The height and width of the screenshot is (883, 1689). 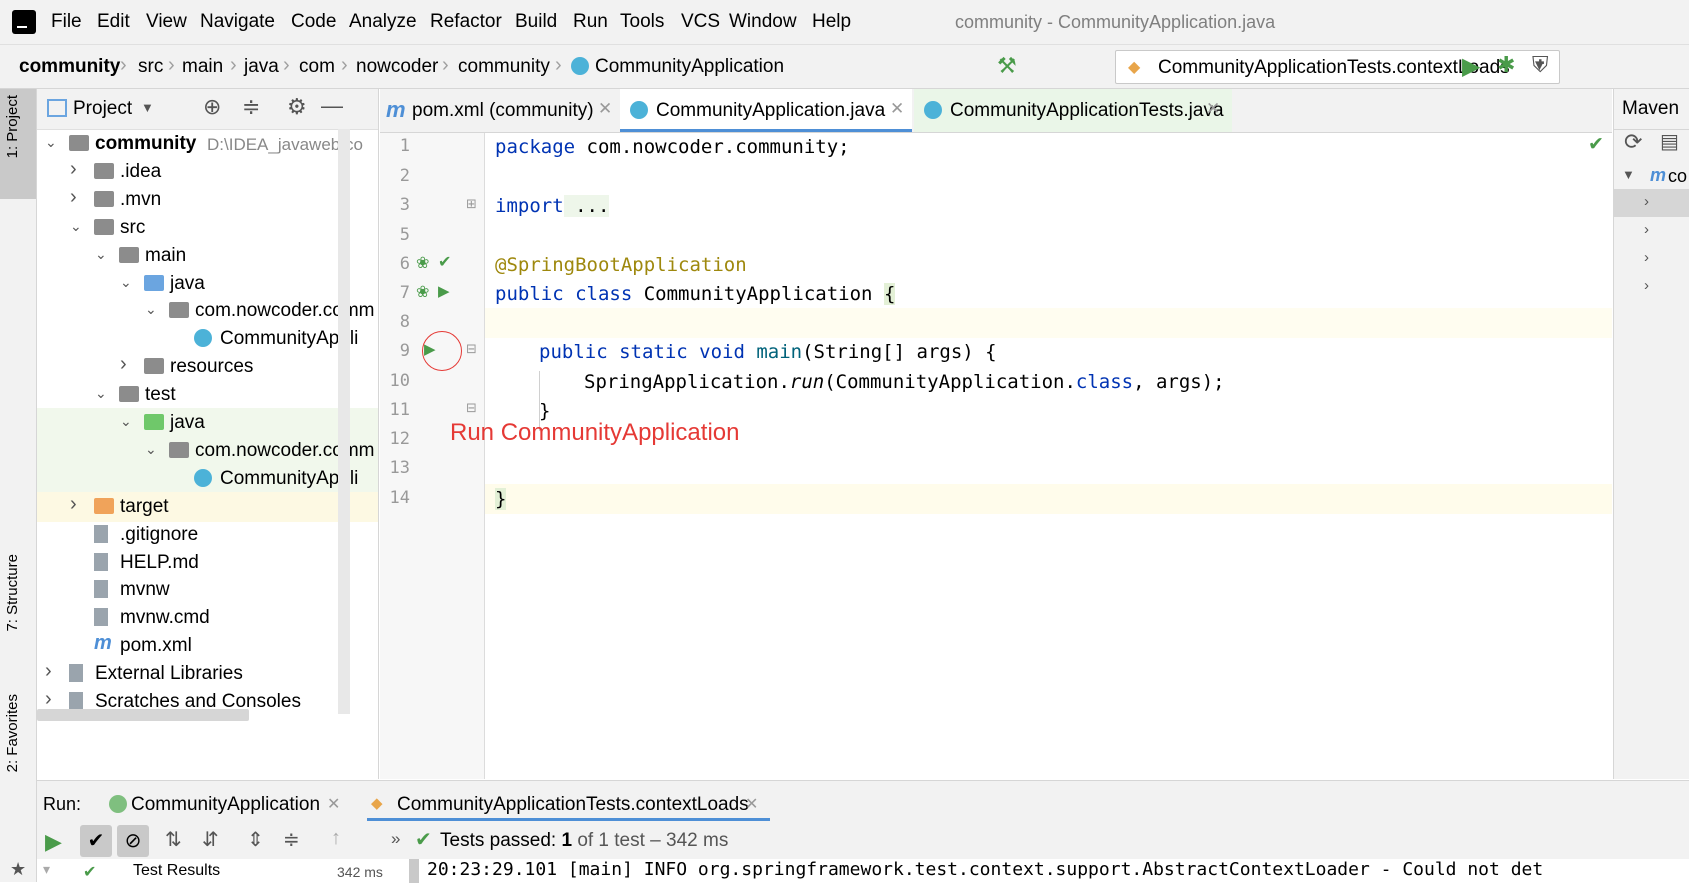 I want to click on tree-row: mvnw.cmd, so click(x=207, y=618).